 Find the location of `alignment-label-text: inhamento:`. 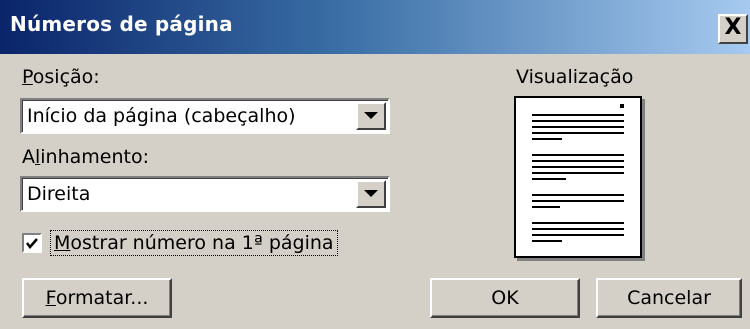

alignment-label-text: inhamento: is located at coordinates (95, 157).